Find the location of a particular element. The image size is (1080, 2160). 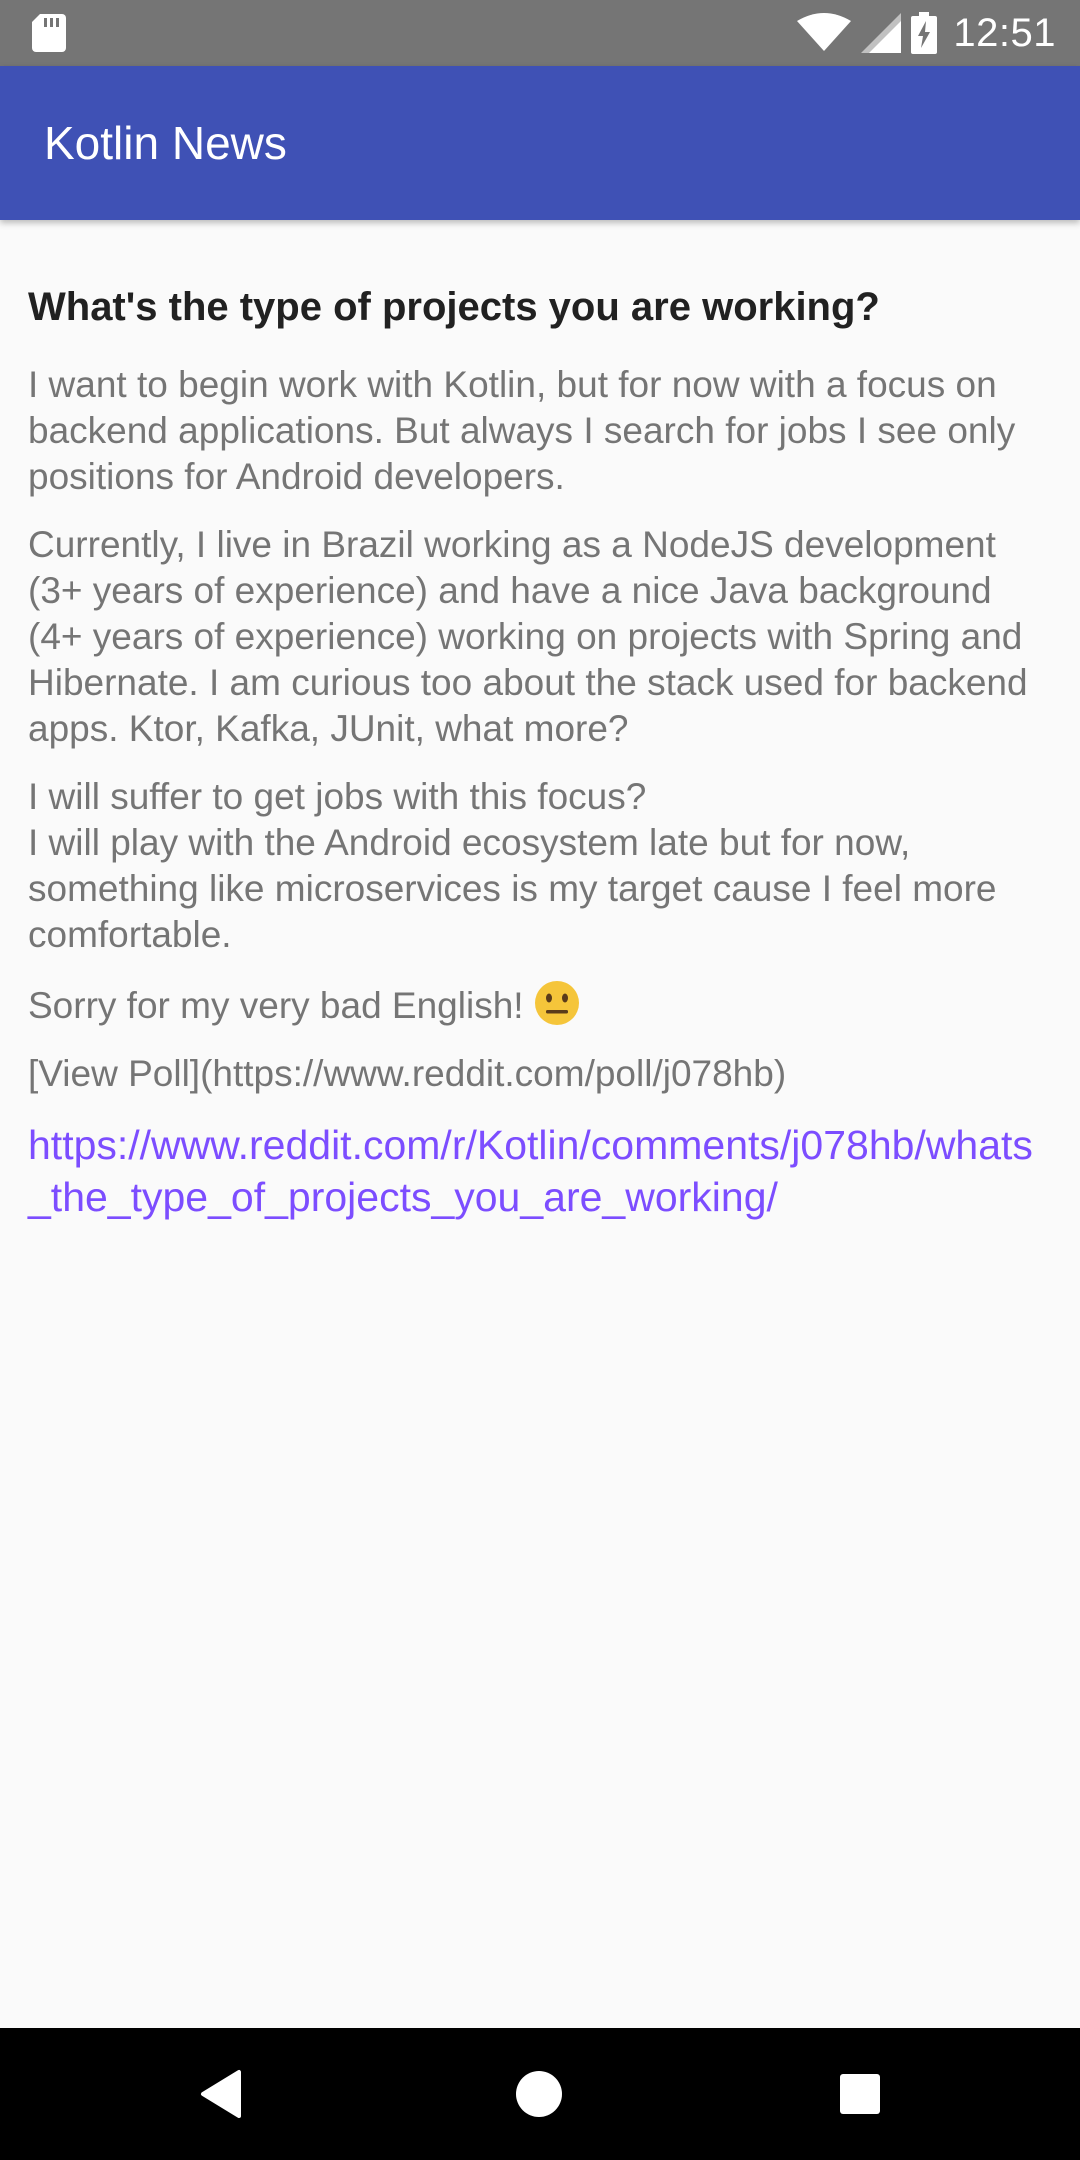

navigation-bar is located at coordinates (540, 2094).